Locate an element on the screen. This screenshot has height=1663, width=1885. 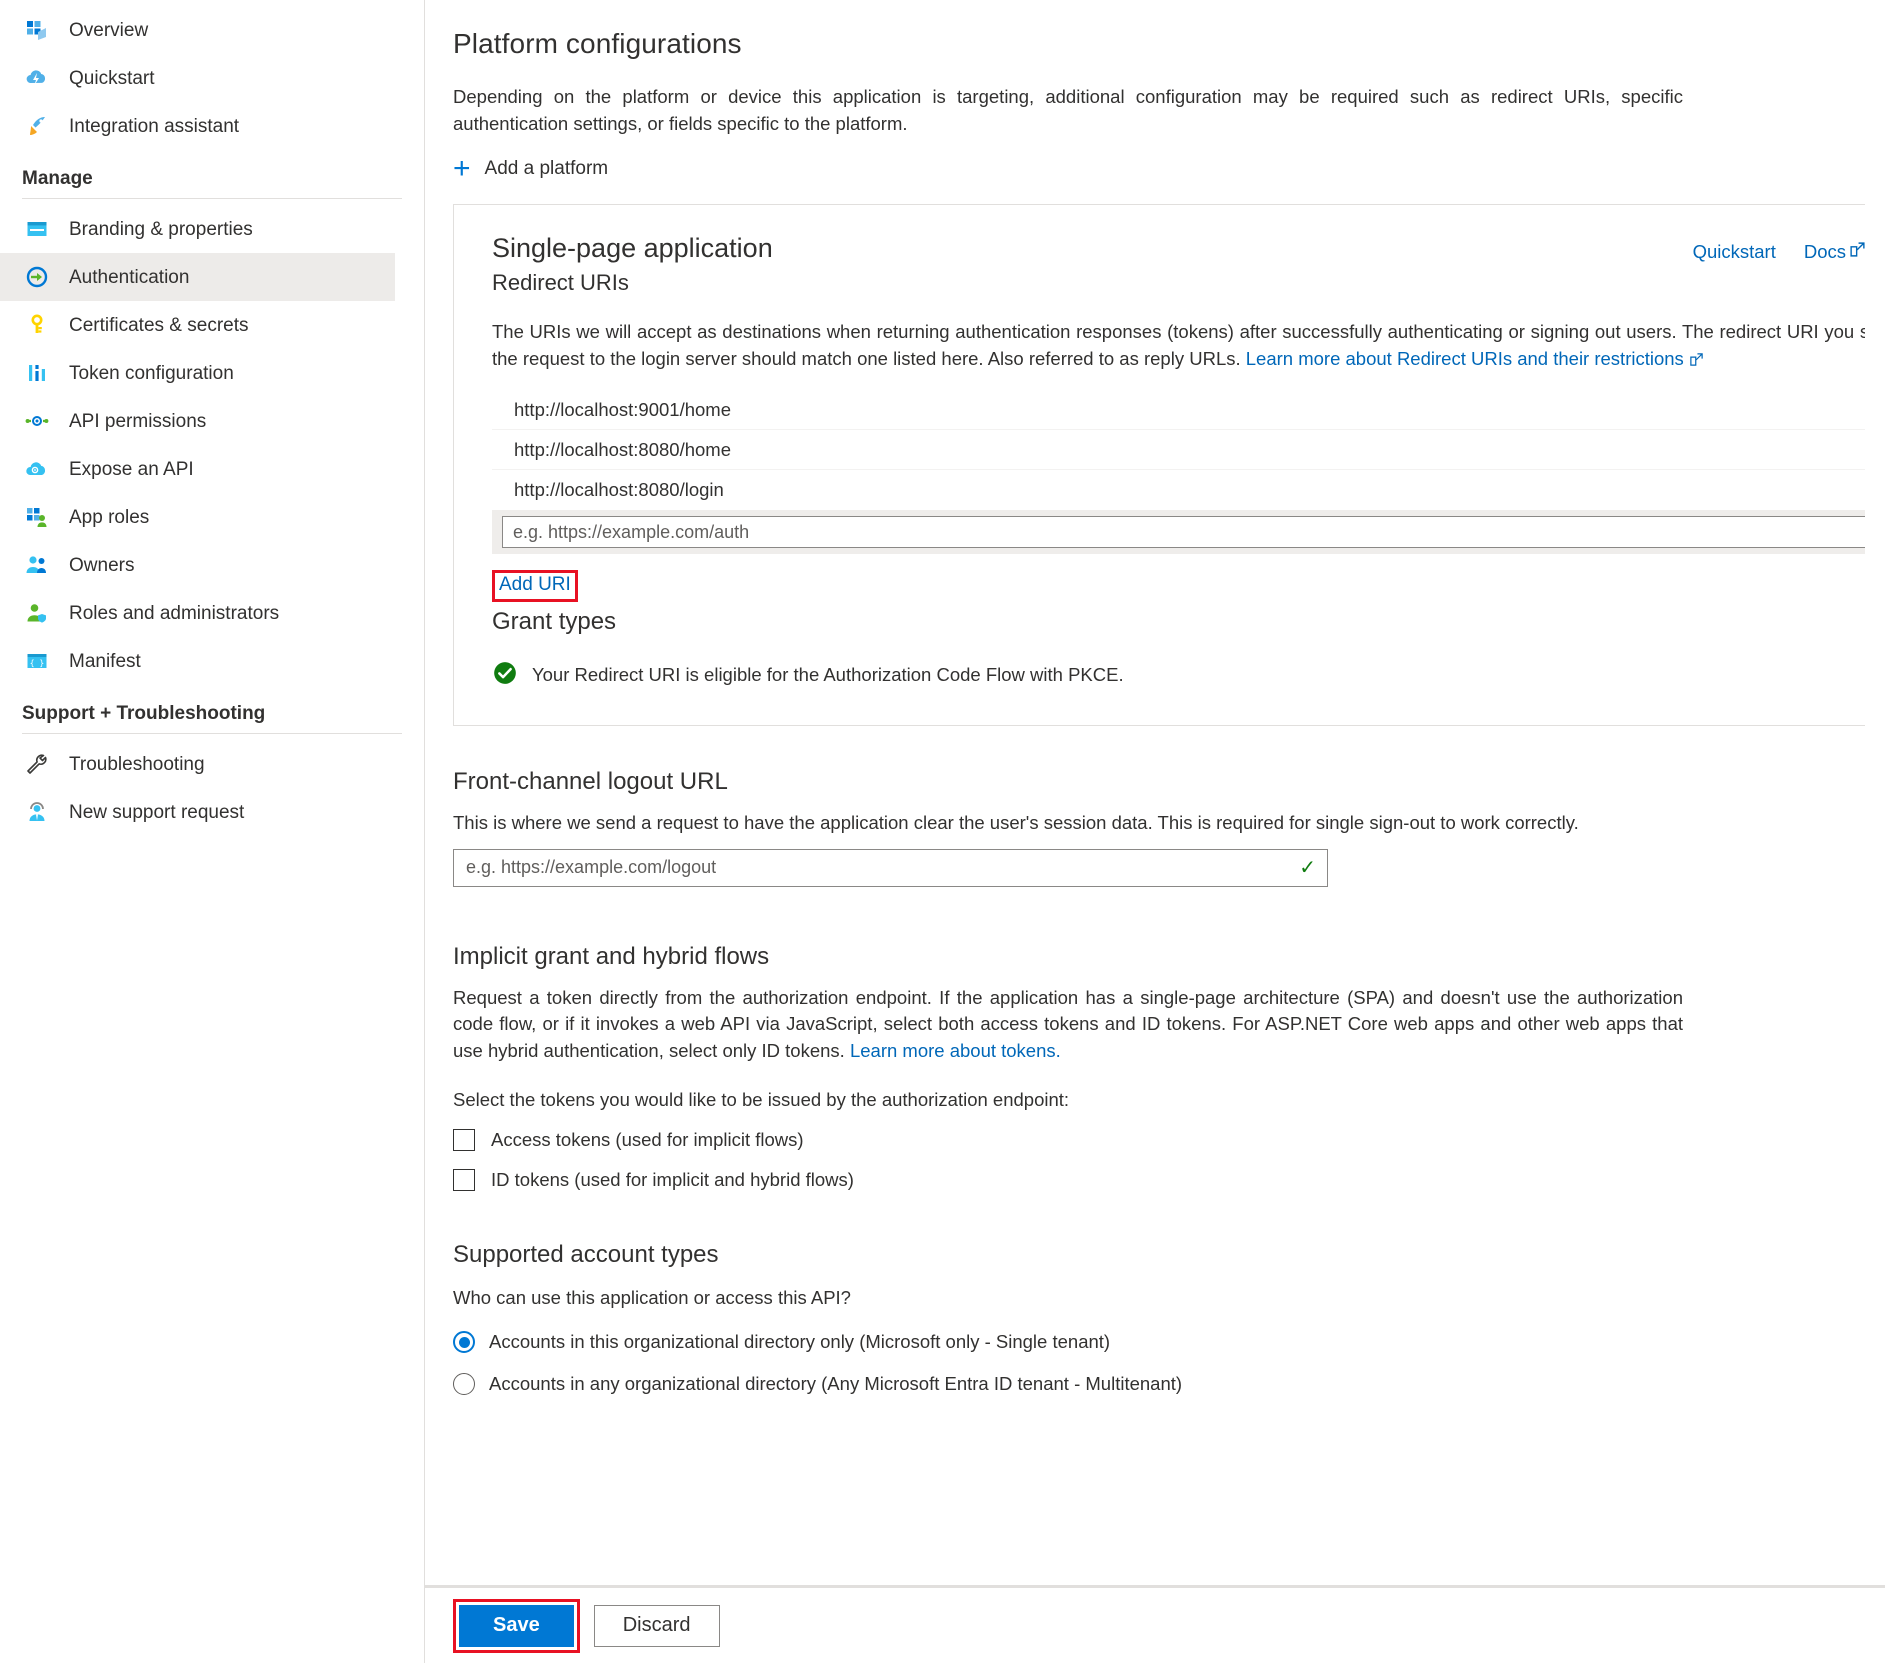
sidebar-item-manifest: { } Manifest is located at coordinates (212, 661).